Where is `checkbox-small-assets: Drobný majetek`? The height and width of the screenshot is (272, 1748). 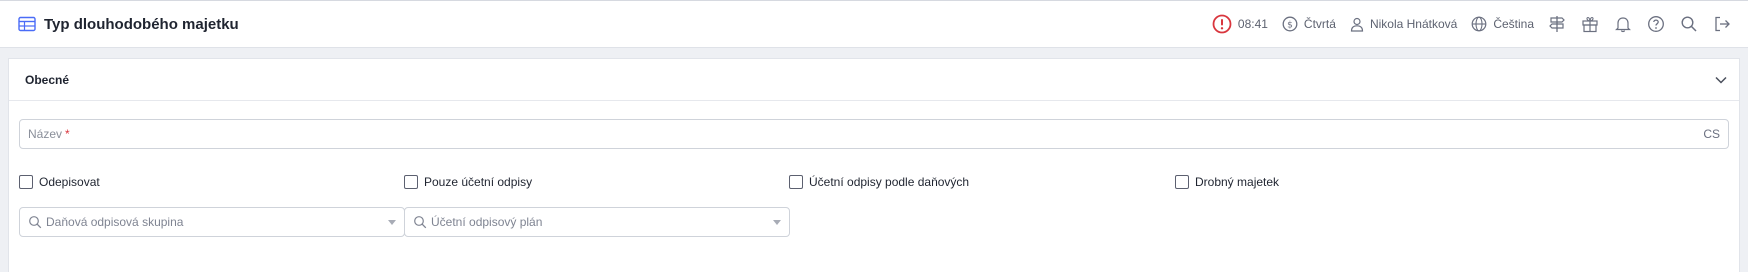 checkbox-small-assets: Drobný majetek is located at coordinates (1227, 182).